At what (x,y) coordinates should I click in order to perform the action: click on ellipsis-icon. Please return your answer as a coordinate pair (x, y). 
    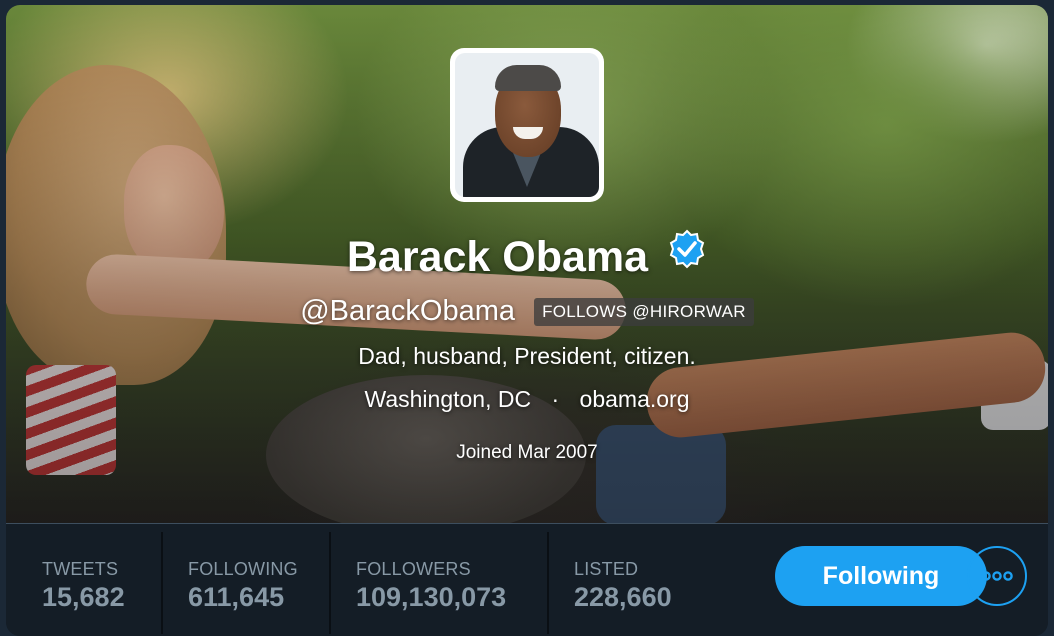
    Looking at the image, I should click on (997, 576).